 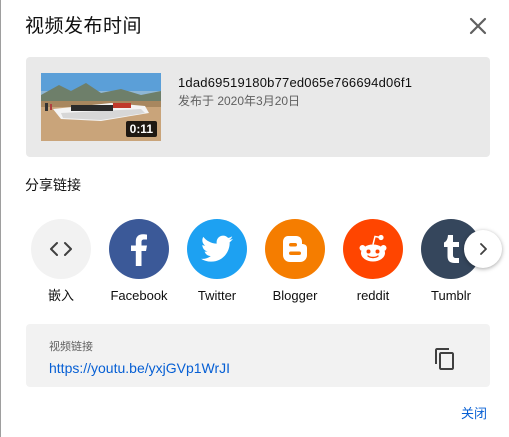 What do you see at coordinates (217, 248) in the screenshot?
I see `twitter-icon` at bounding box center [217, 248].